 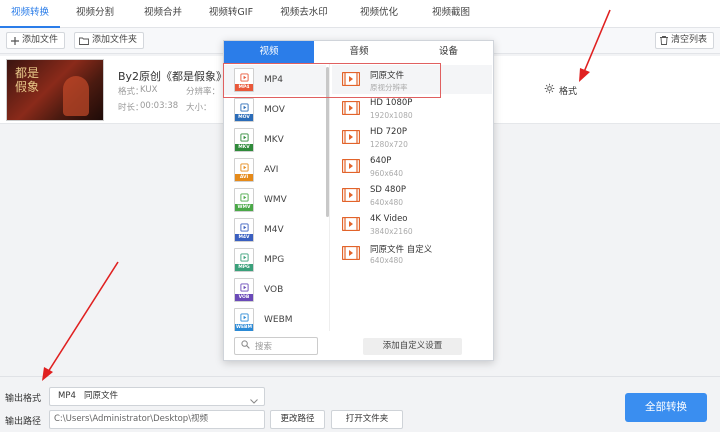 What do you see at coordinates (412, 166) in the screenshot?
I see `preset-item: 640P 960x640` at bounding box center [412, 166].